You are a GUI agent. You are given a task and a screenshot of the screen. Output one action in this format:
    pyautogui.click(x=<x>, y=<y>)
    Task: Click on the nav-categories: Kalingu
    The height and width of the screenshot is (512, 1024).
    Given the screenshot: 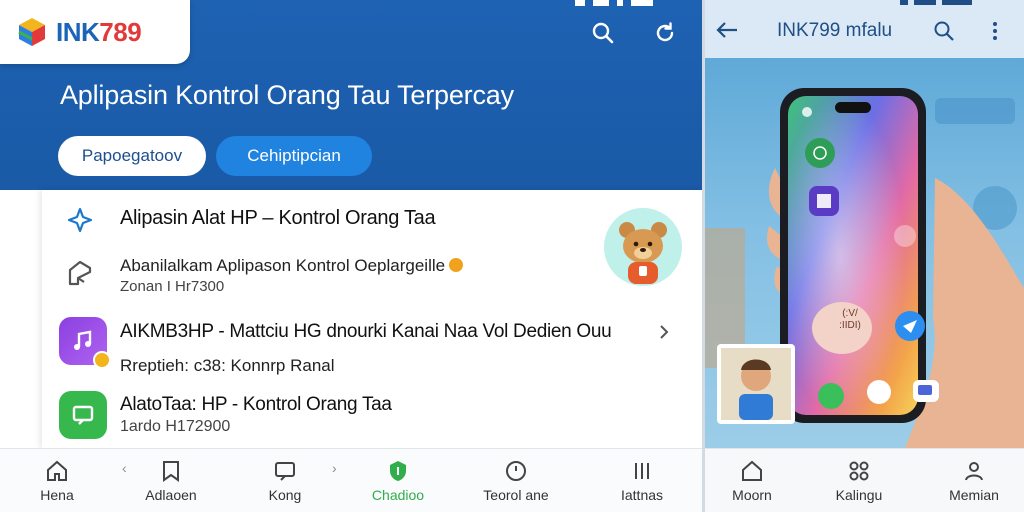 What is the action you would take?
    pyautogui.click(x=859, y=480)
    